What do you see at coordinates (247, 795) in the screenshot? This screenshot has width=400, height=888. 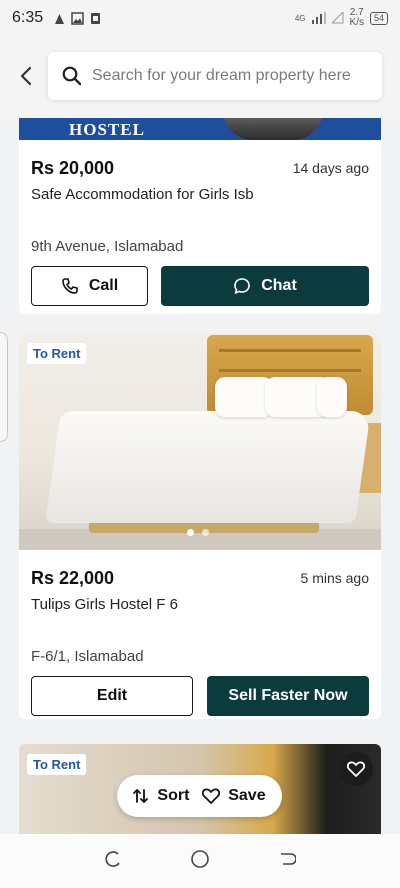 I see `save-label: Save` at bounding box center [247, 795].